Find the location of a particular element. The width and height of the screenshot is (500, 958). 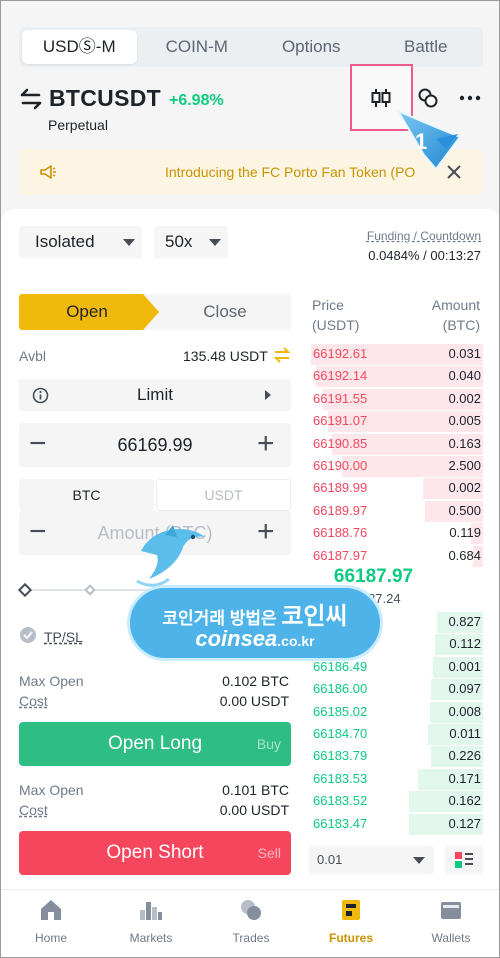

price-header-line1: Price is located at coordinates (328, 305).